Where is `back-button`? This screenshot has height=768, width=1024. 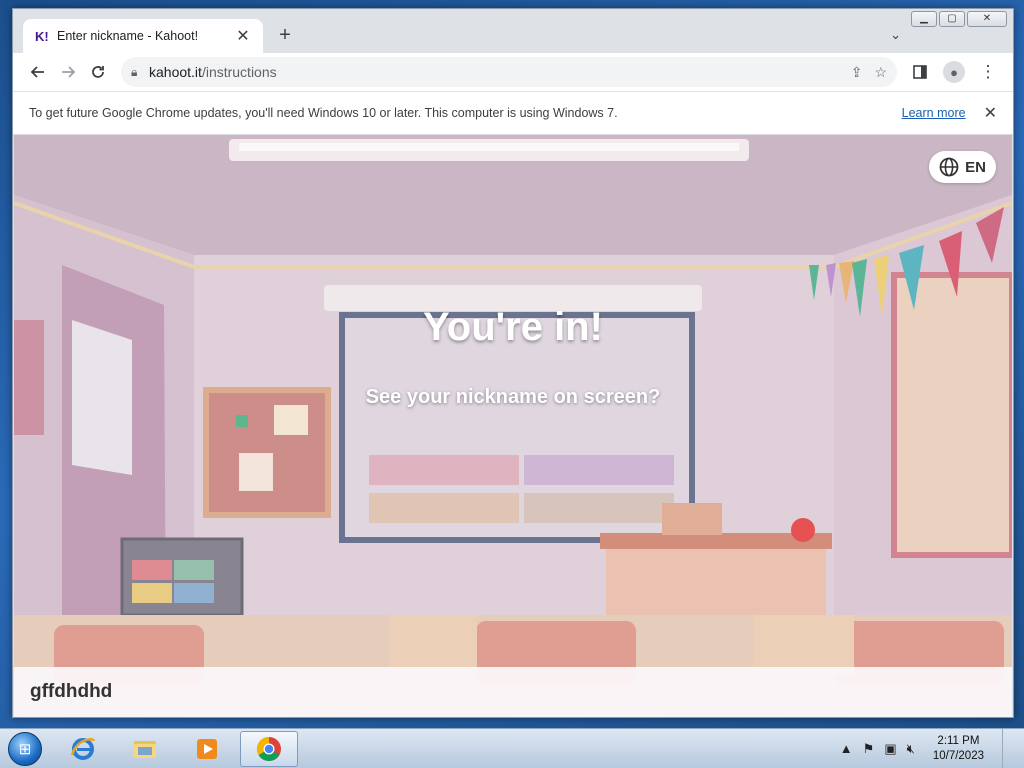
back-button is located at coordinates (38, 72).